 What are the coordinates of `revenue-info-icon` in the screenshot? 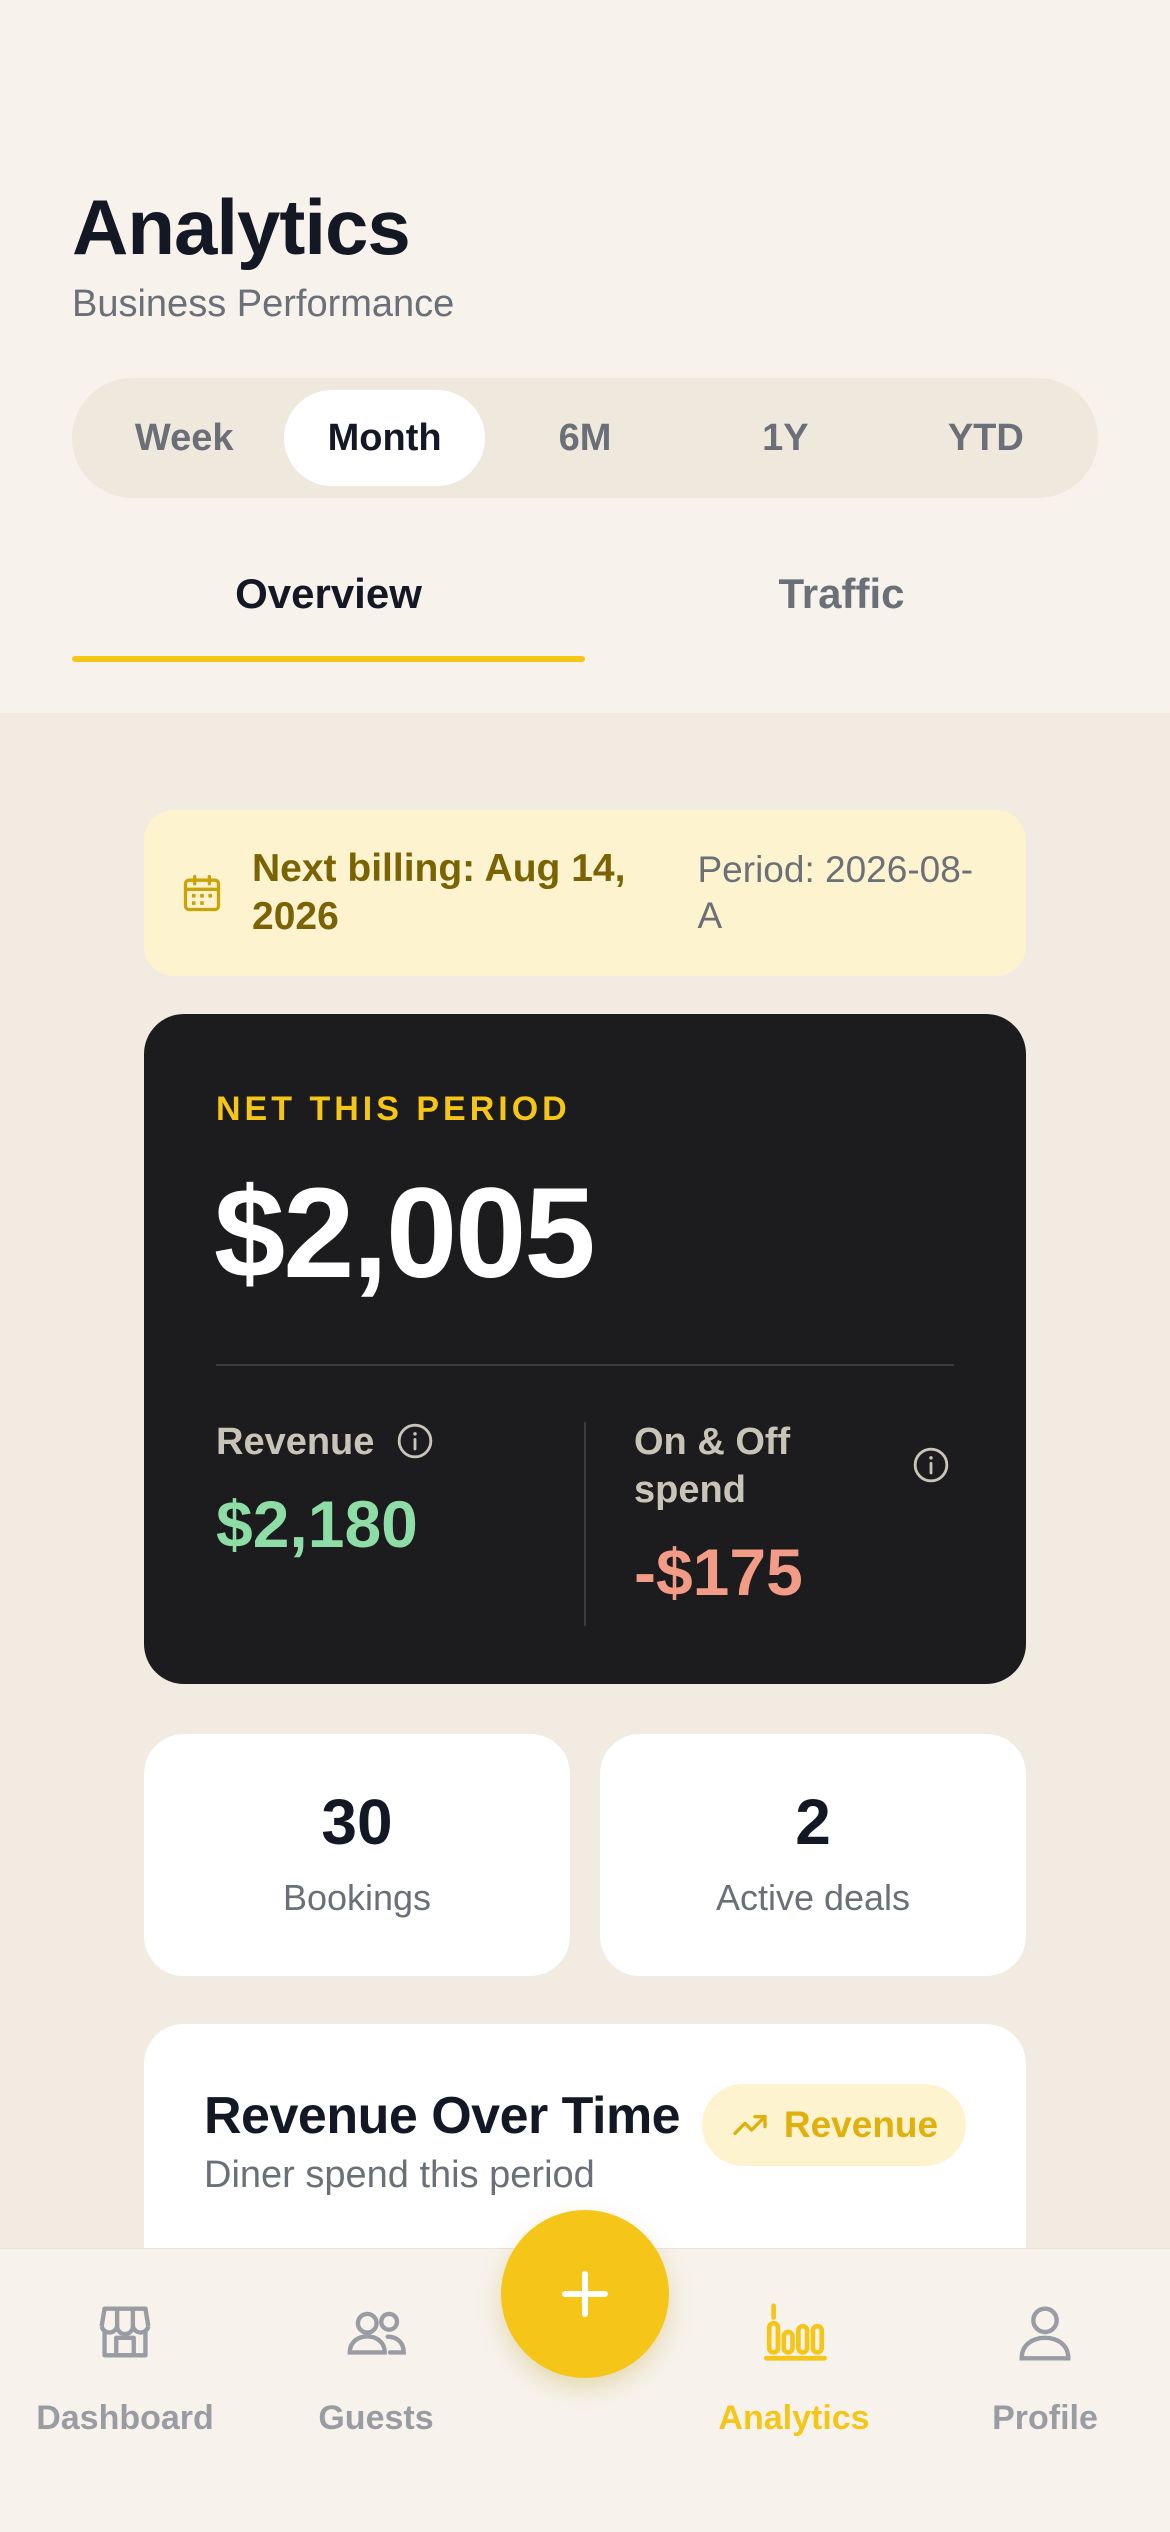 It's located at (415, 1441).